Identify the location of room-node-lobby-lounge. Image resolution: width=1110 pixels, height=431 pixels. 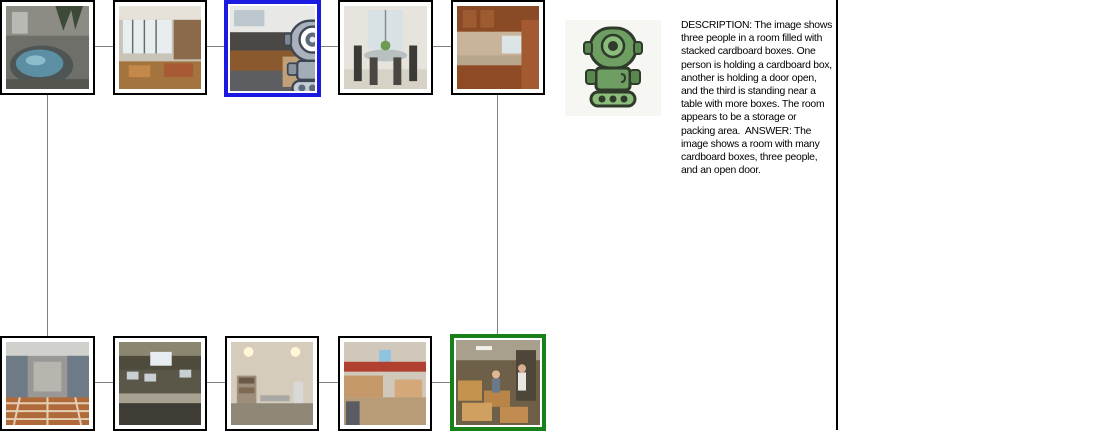
(160, 47).